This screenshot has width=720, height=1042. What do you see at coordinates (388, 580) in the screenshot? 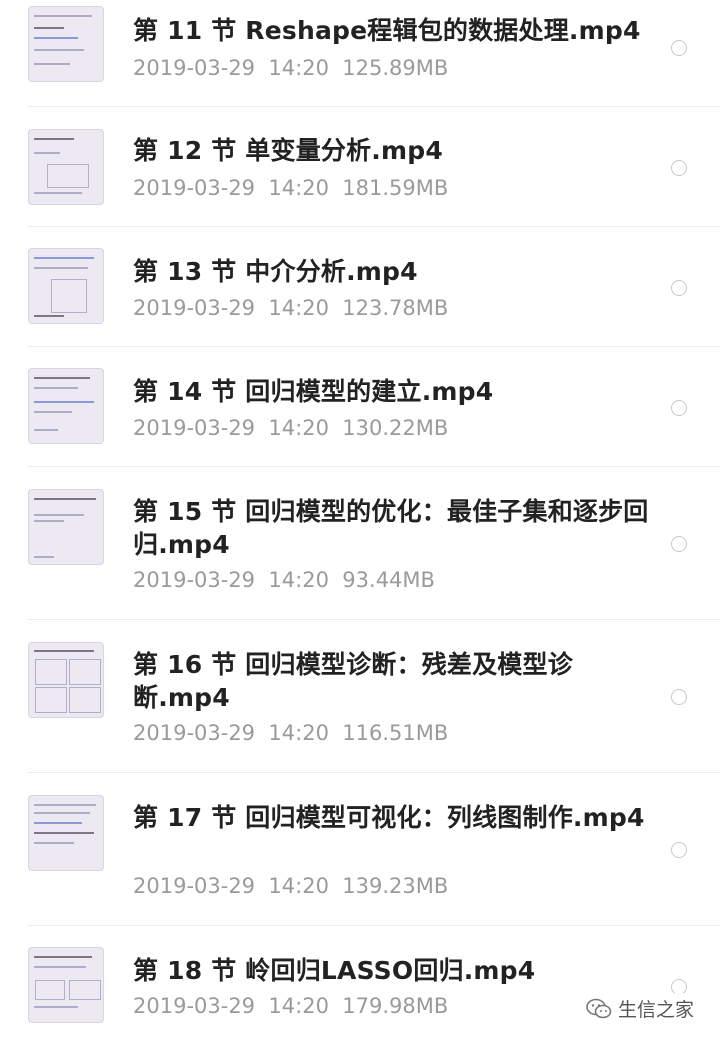
I see `file-size: 93.44MB` at bounding box center [388, 580].